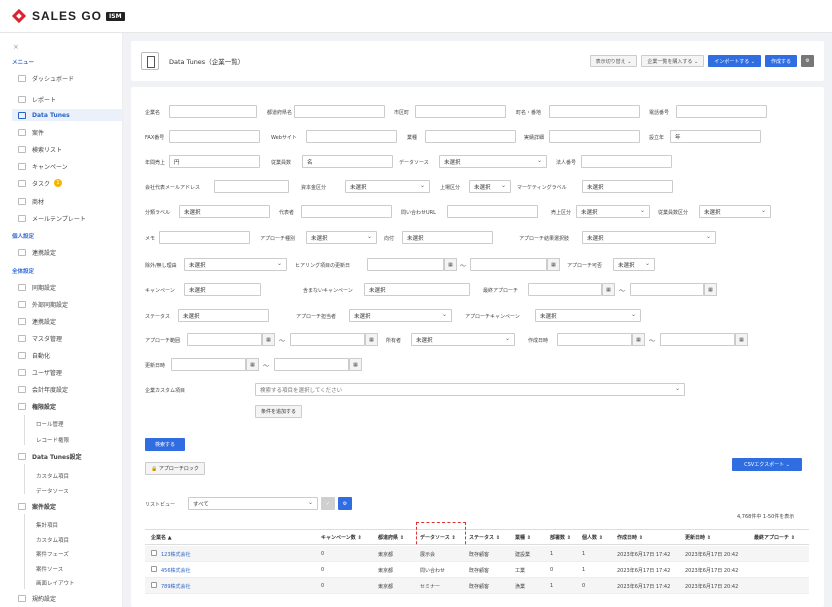 The height and width of the screenshot is (607, 832). Describe the element at coordinates (627, 186) in the screenshot. I see `marketing-label-input: 未選択` at that location.